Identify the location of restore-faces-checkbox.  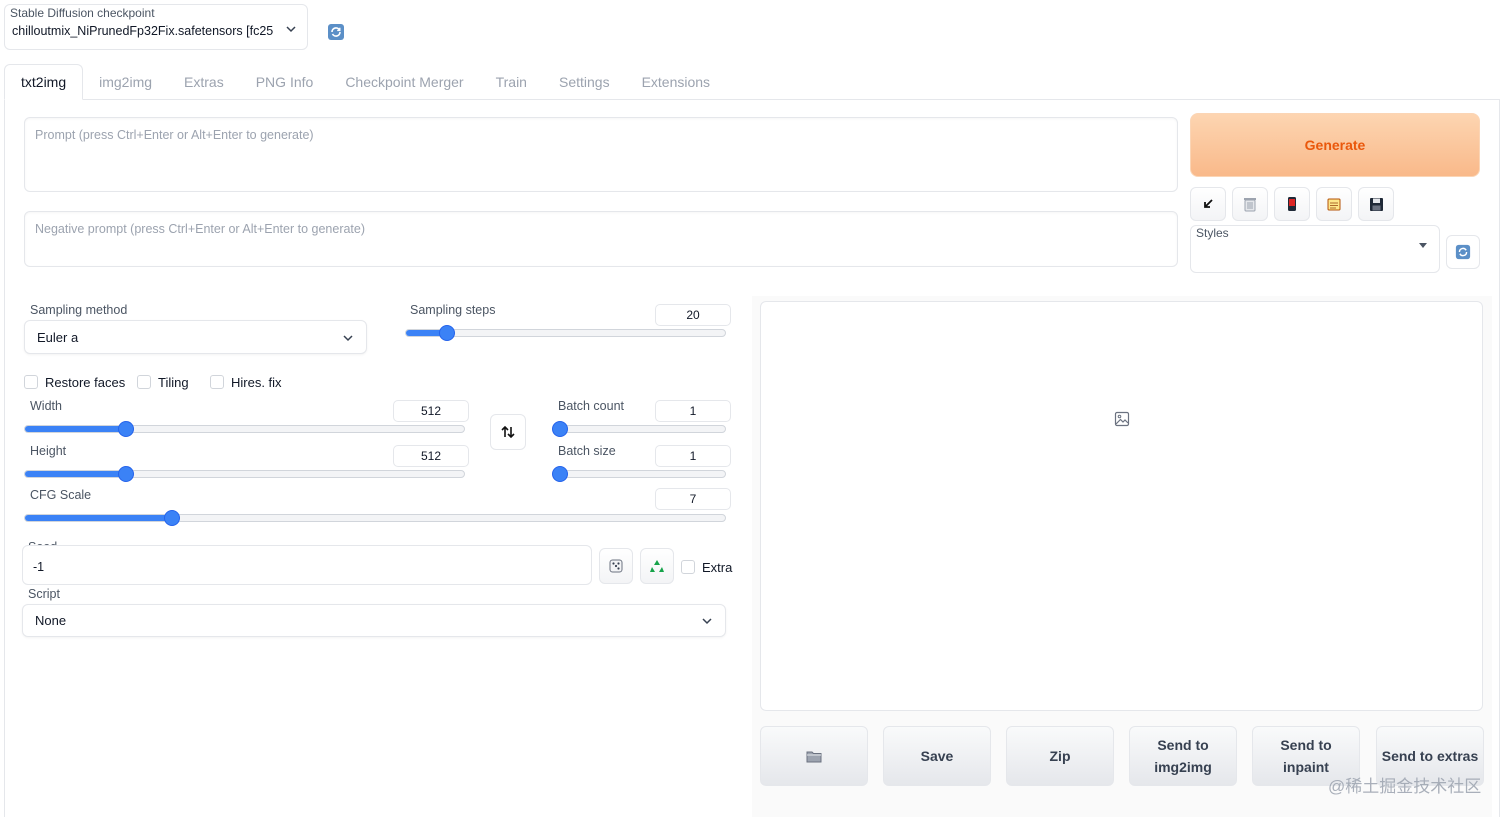
(31, 382).